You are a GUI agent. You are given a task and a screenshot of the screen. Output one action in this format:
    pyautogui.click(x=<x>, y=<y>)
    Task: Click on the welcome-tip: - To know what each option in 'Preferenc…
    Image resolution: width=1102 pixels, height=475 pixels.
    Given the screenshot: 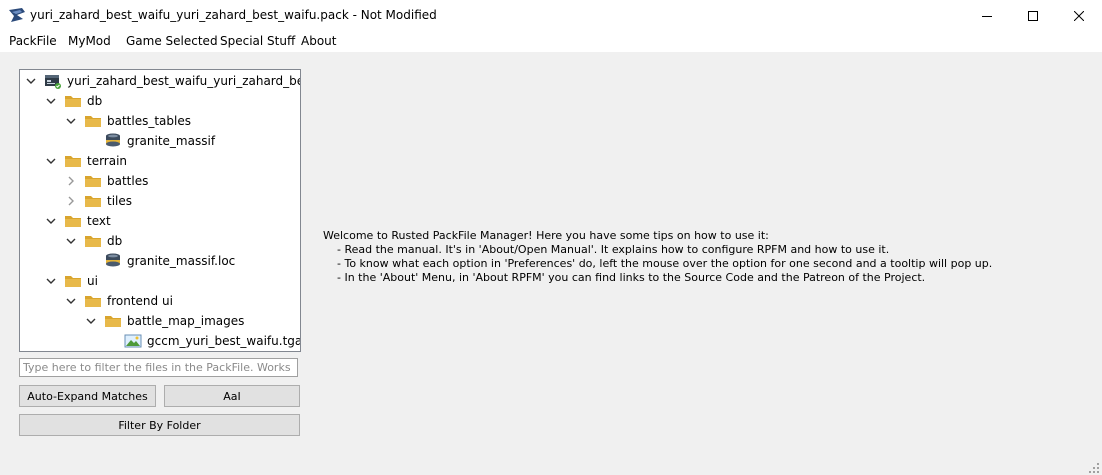 What is the action you would take?
    pyautogui.click(x=665, y=263)
    